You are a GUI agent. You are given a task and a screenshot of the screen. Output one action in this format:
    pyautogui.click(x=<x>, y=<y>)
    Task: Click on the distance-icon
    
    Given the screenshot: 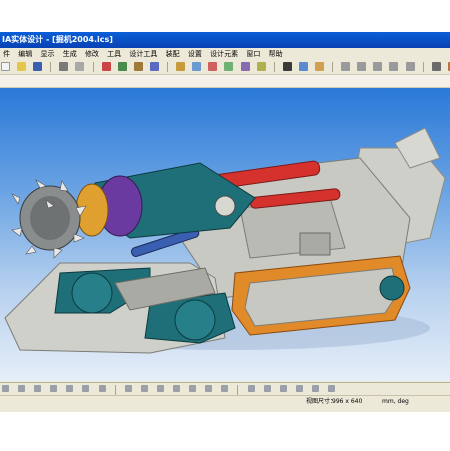 What is the action you would take?
    pyautogui.click(x=315, y=388)
    